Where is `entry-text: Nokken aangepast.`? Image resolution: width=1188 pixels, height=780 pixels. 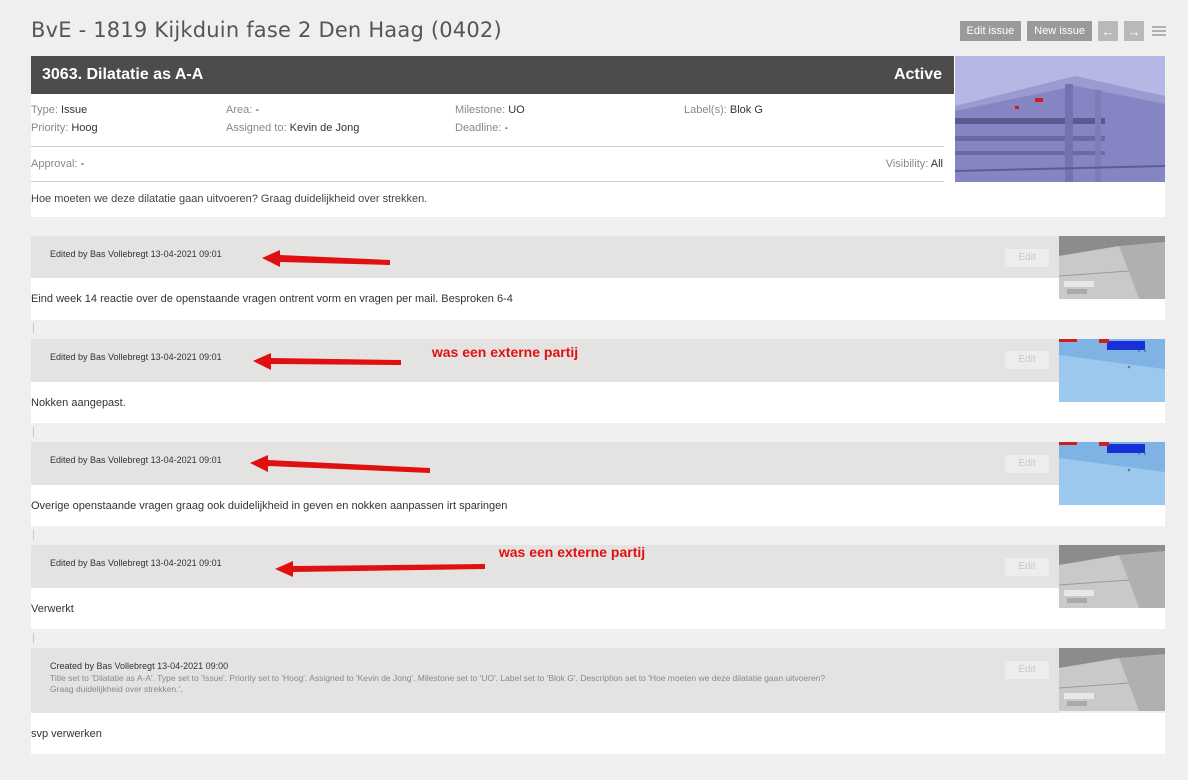
entry-text: Nokken aangepast. is located at coordinates (78, 403).